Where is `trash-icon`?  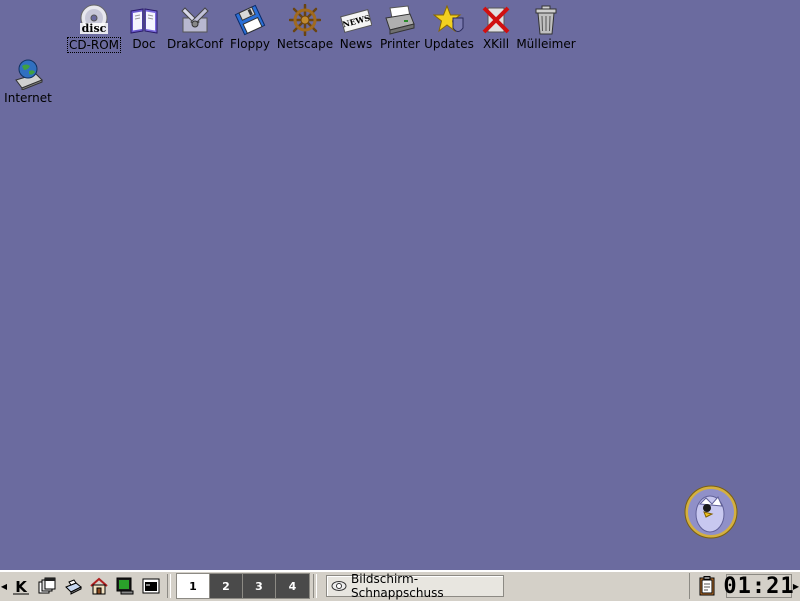 trash-icon is located at coordinates (546, 20).